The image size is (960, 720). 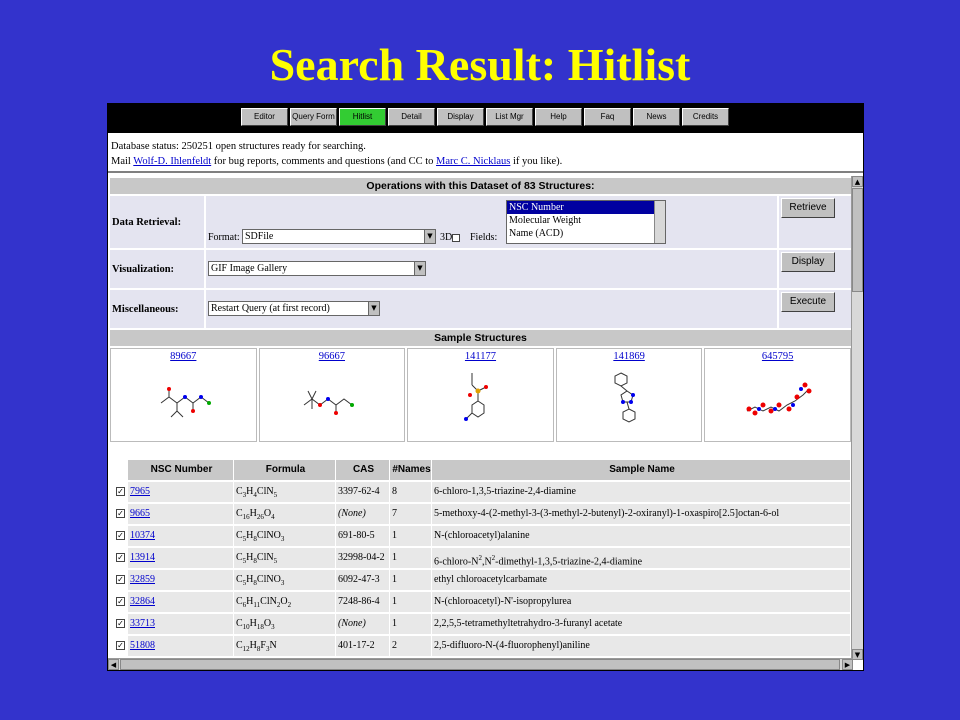 What do you see at coordinates (586, 207) in the screenshot?
I see `listbox-option: NSC Number` at bounding box center [586, 207].